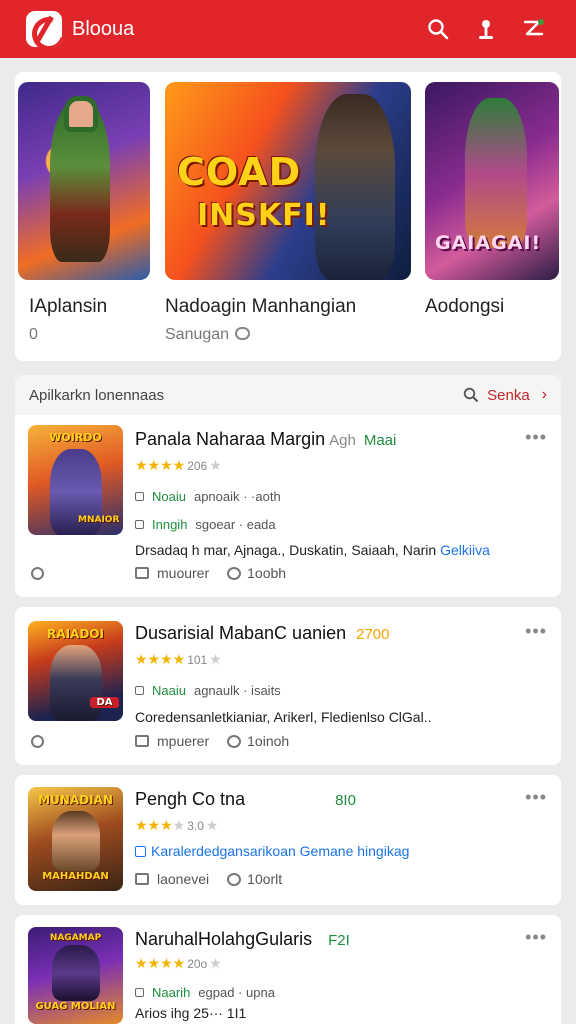  I want to click on profile-icon, so click(486, 29).